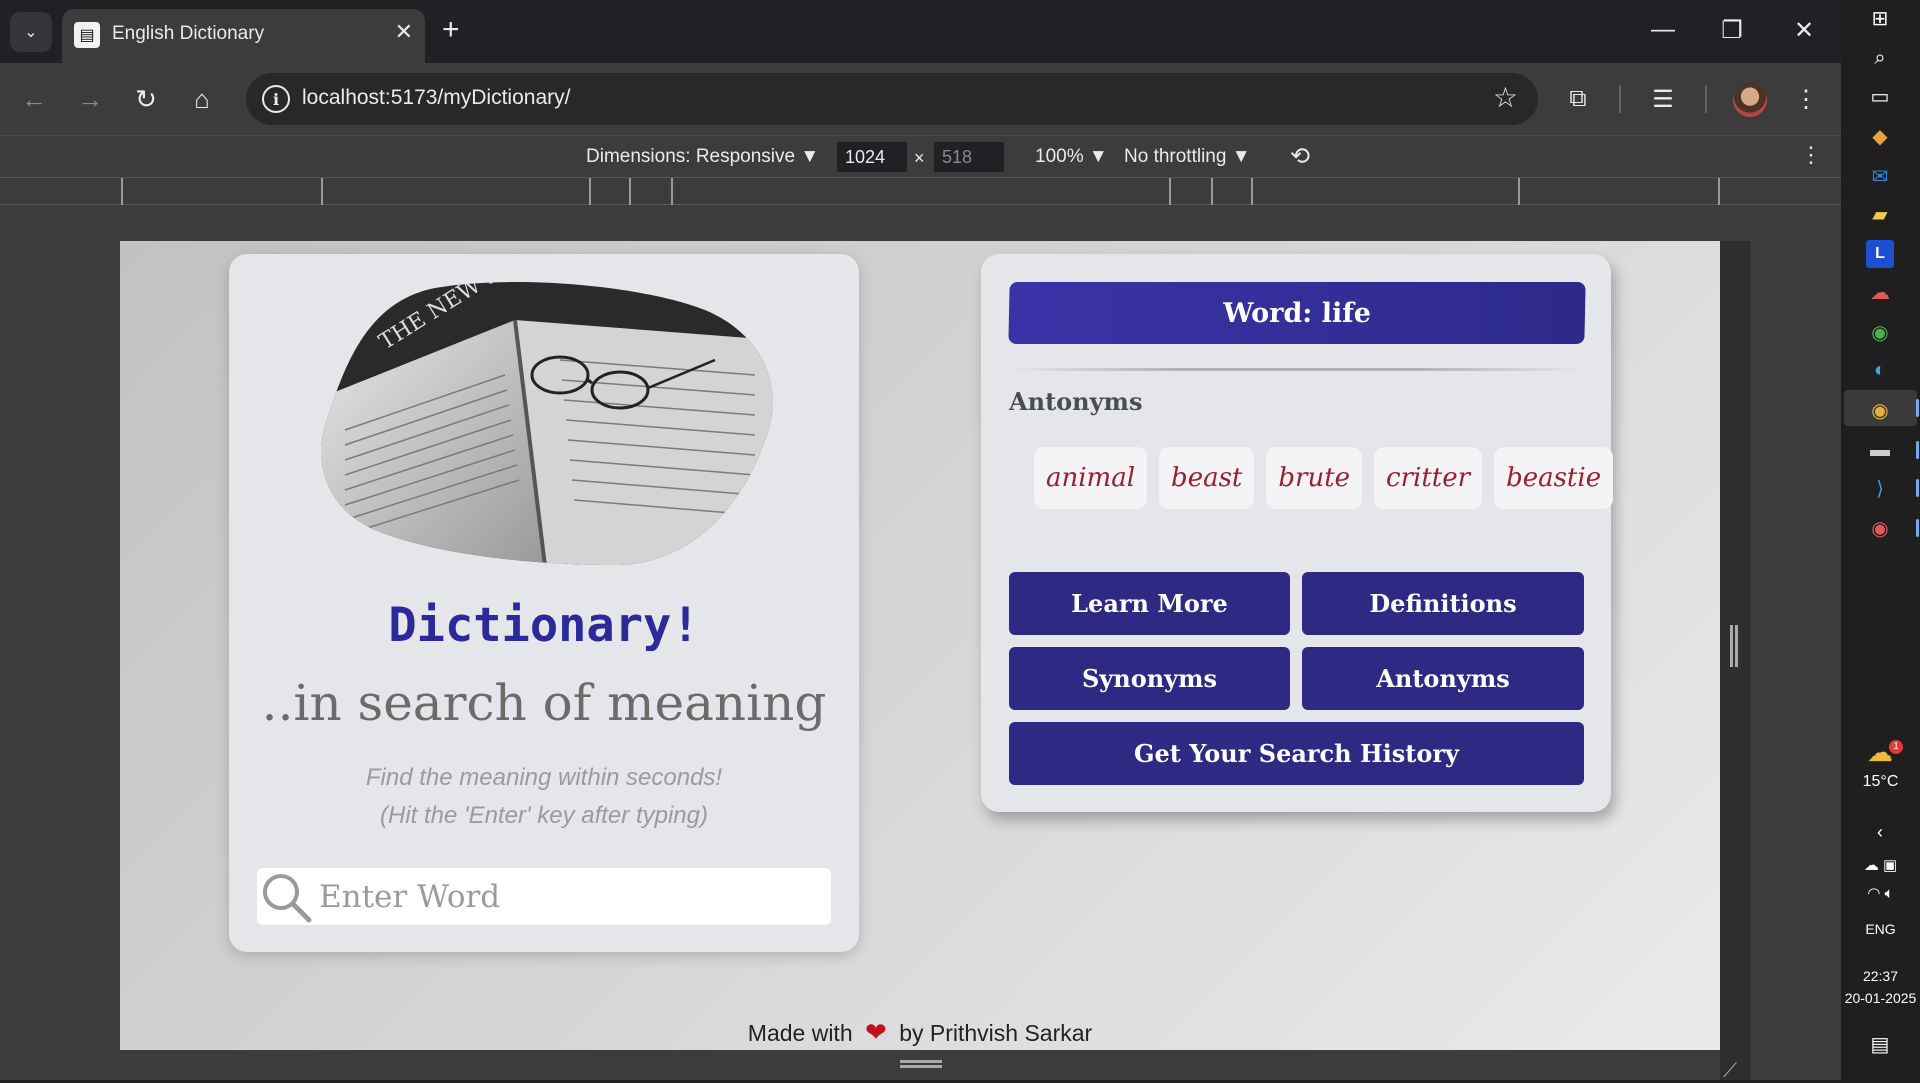 The image size is (1920, 1083). What do you see at coordinates (691, 156) in the screenshot?
I see `dimensions-label: Dimensions: Responsive` at bounding box center [691, 156].